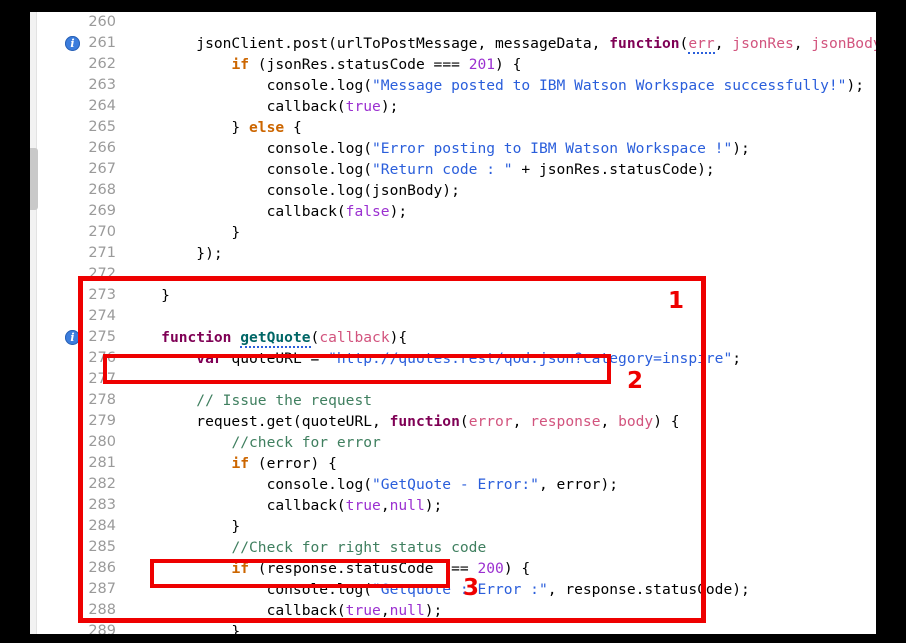 Image resolution: width=906 pixels, height=643 pixels. What do you see at coordinates (102, 64) in the screenshot?
I see `line-number: 262` at bounding box center [102, 64].